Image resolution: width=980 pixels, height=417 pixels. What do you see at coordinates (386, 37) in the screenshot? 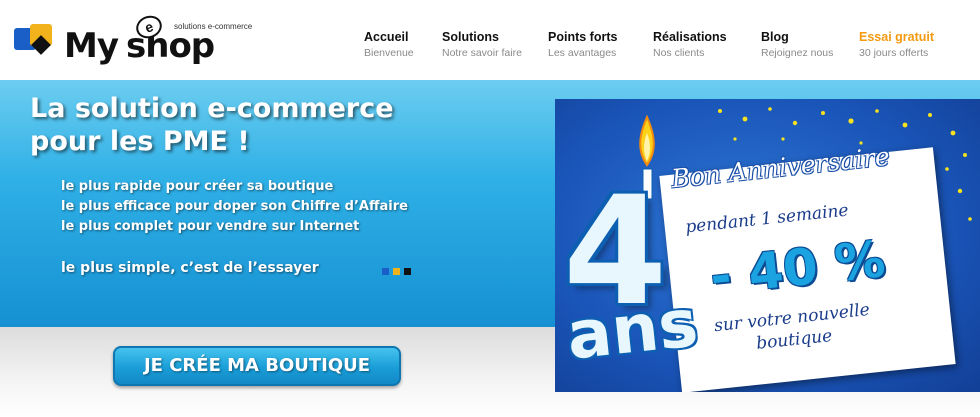
I see `nav-item-title: Accueil` at bounding box center [386, 37].